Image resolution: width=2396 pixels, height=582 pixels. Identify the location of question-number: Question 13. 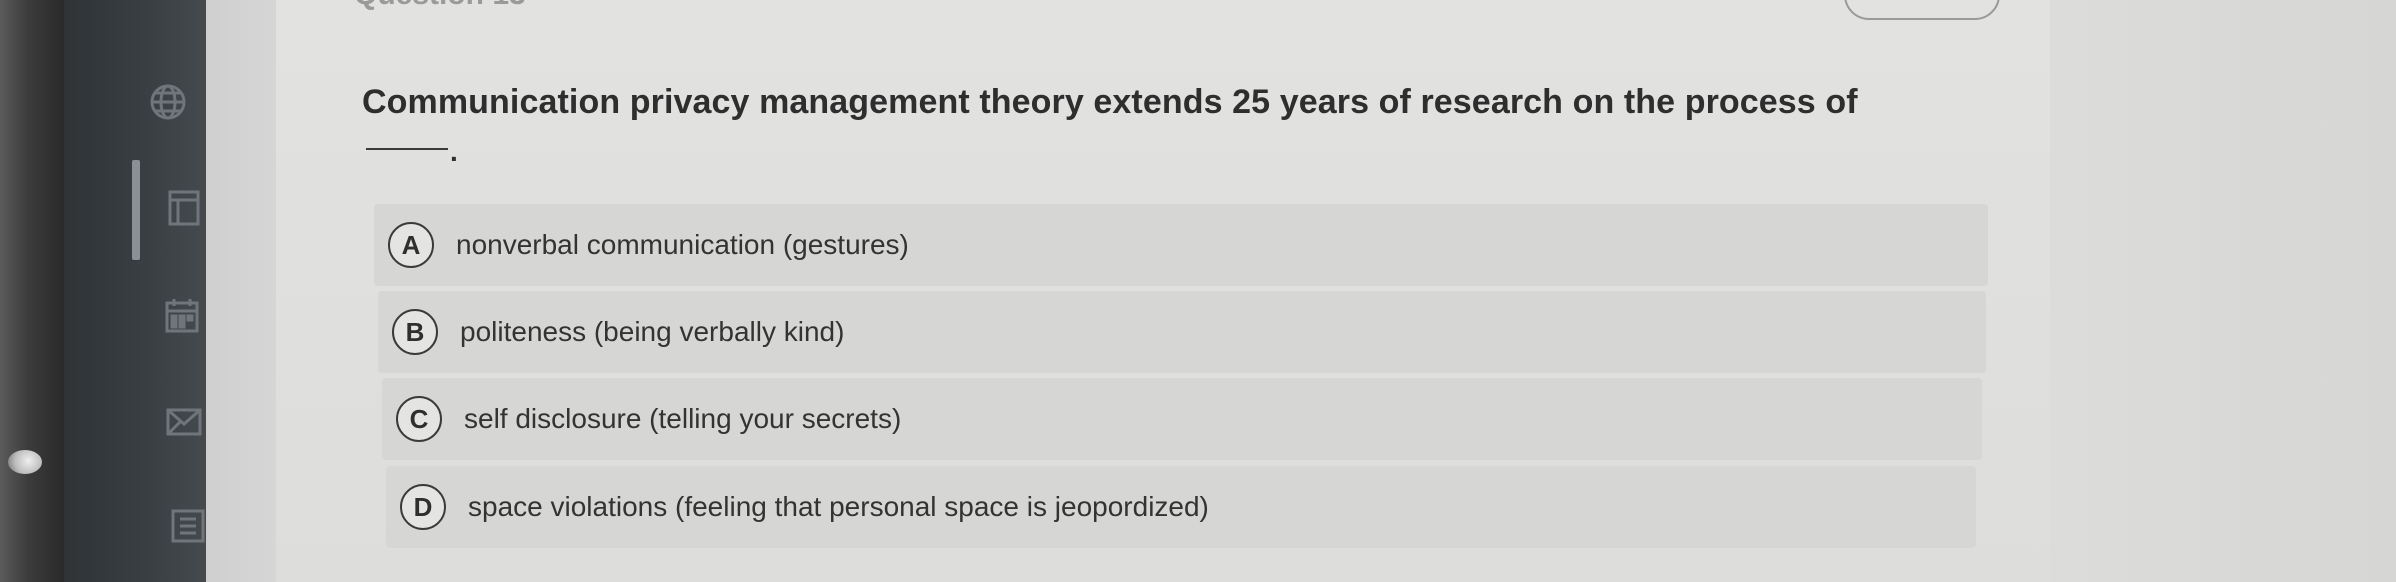
(440, 6).